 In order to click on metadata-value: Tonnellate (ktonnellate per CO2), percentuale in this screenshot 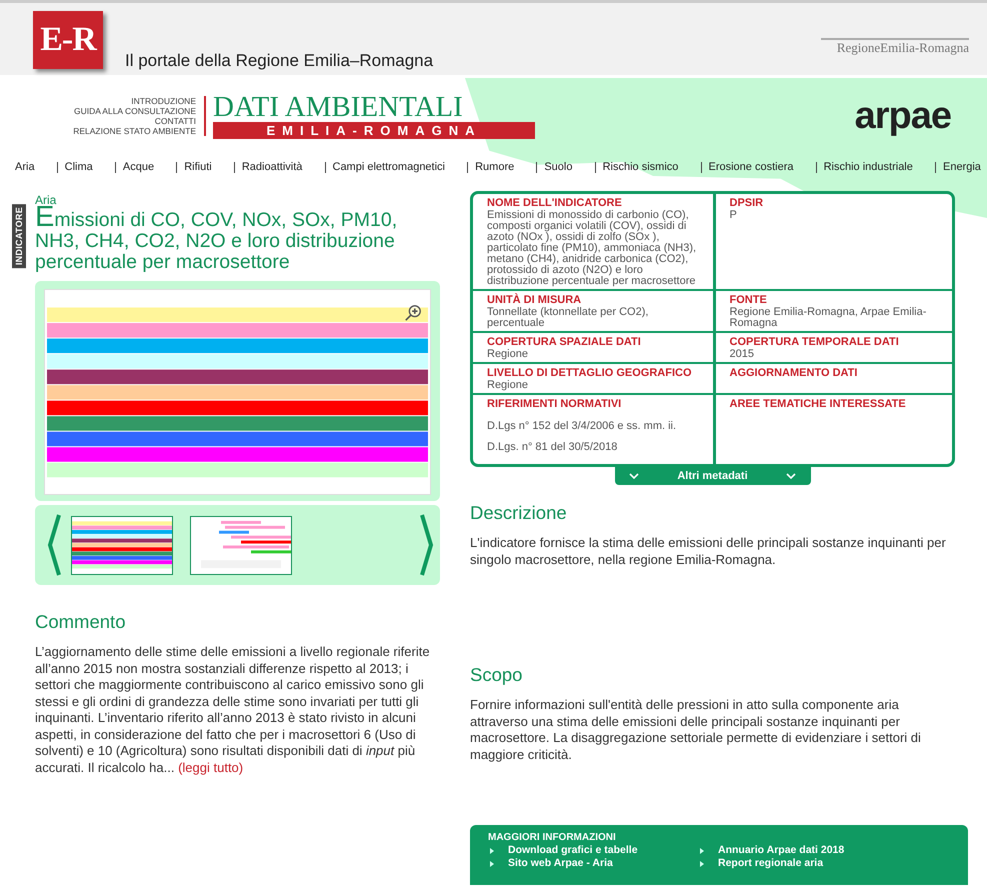, I will do `click(568, 318)`.